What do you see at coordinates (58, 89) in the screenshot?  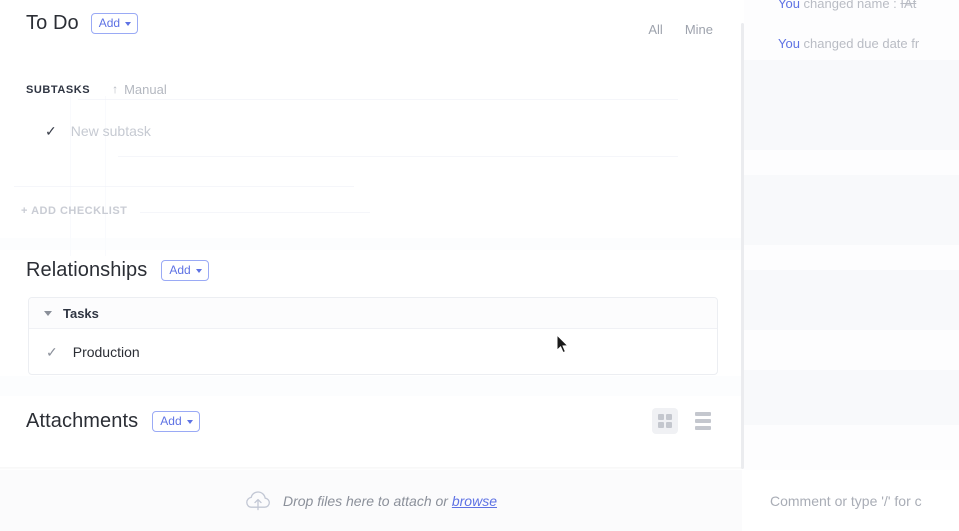 I see `subtasks-label: SUBTASKS` at bounding box center [58, 89].